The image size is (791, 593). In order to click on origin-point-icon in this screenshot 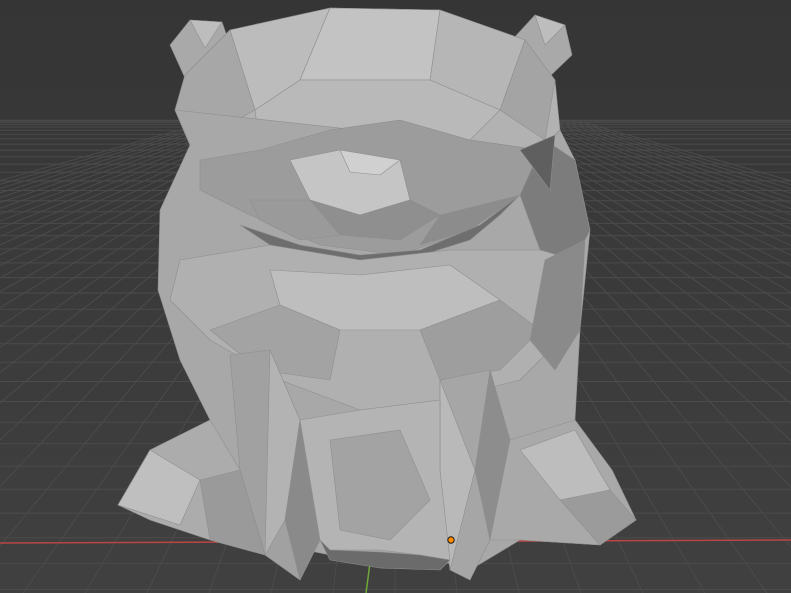, I will do `click(451, 540)`.